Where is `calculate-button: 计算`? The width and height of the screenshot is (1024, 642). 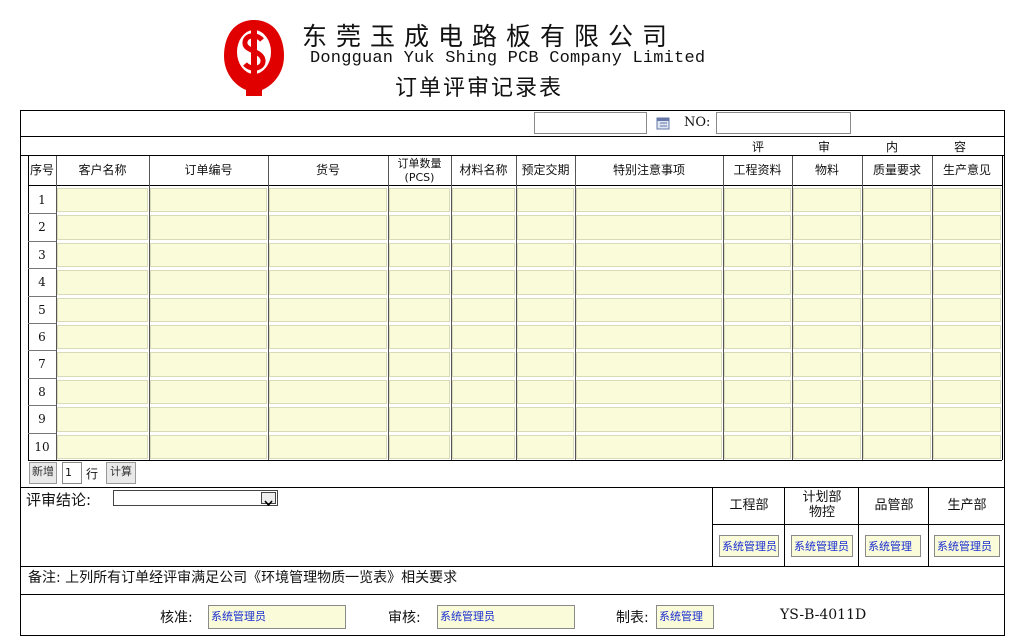
calculate-button: 计算 is located at coordinates (121, 473).